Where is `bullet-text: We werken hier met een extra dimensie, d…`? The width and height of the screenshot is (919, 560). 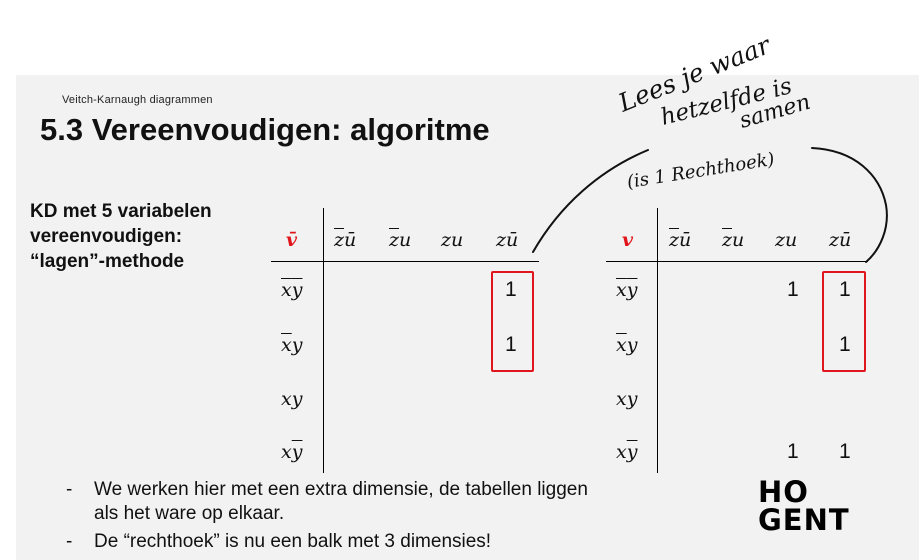 bullet-text: We werken hier met een extra dimensie, d… is located at coordinates (341, 489).